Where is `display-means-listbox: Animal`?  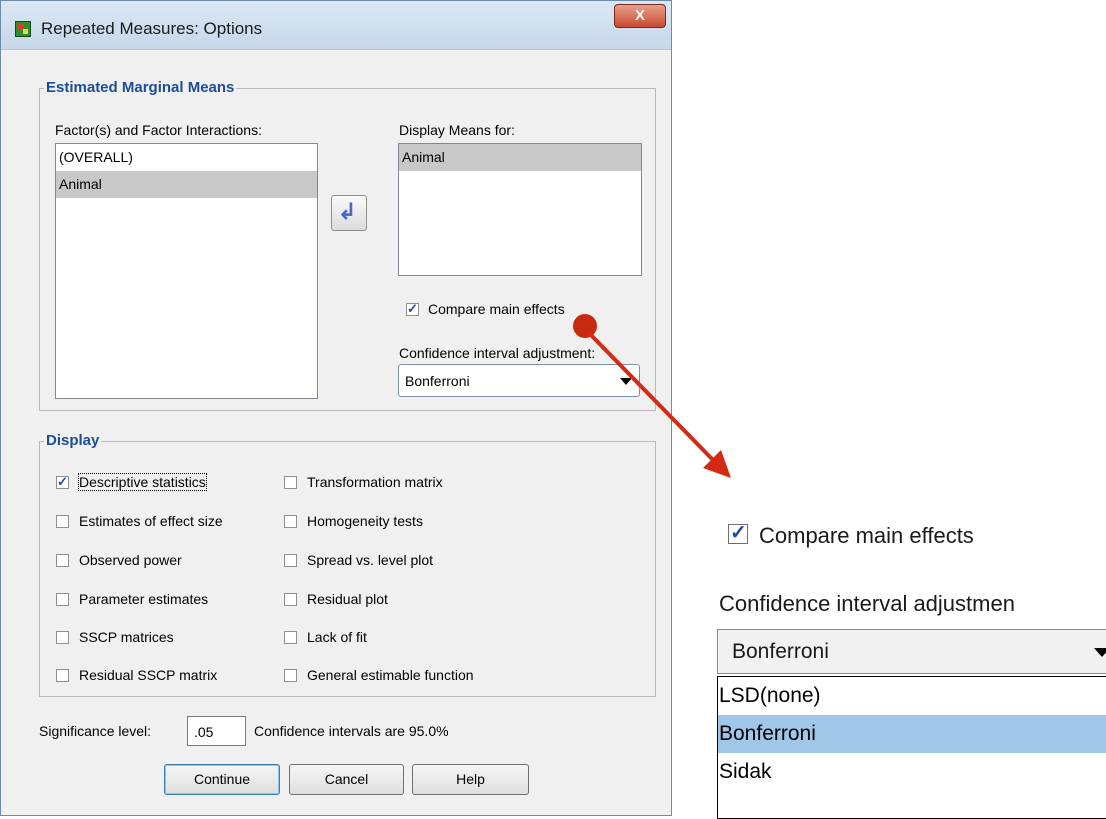 display-means-listbox: Animal is located at coordinates (520, 209).